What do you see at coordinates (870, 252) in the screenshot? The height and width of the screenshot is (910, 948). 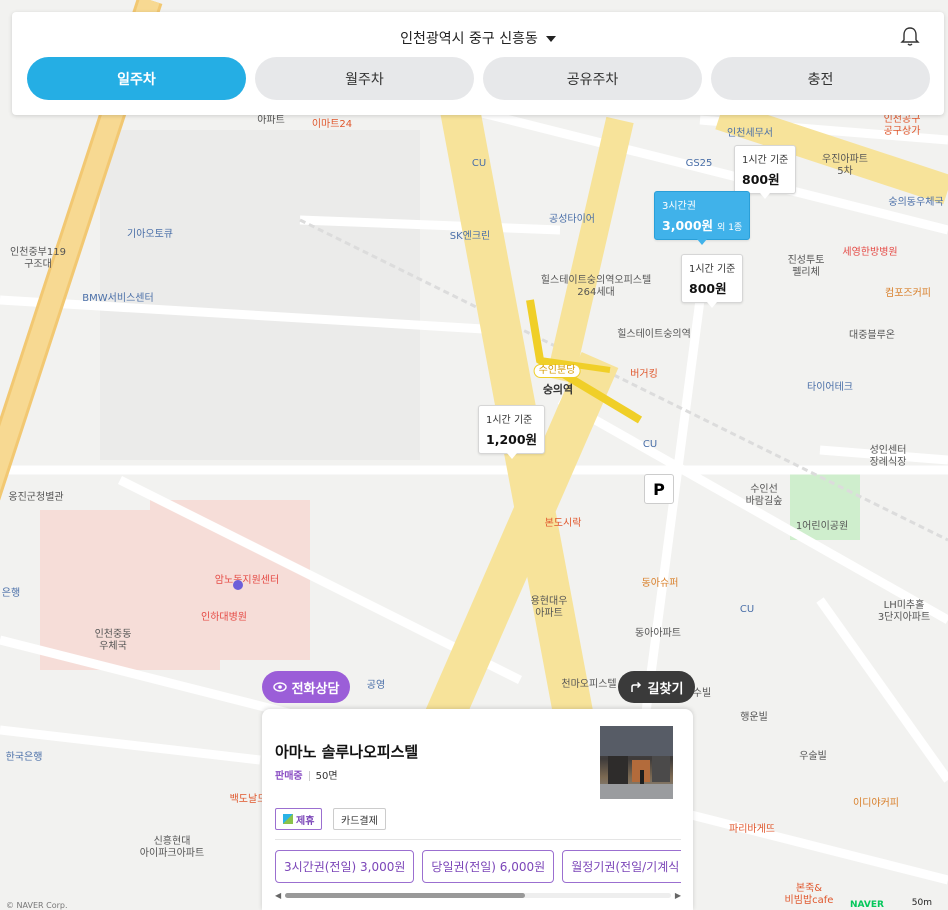 I see `map-label-seyoung: 세영한방병원` at bounding box center [870, 252].